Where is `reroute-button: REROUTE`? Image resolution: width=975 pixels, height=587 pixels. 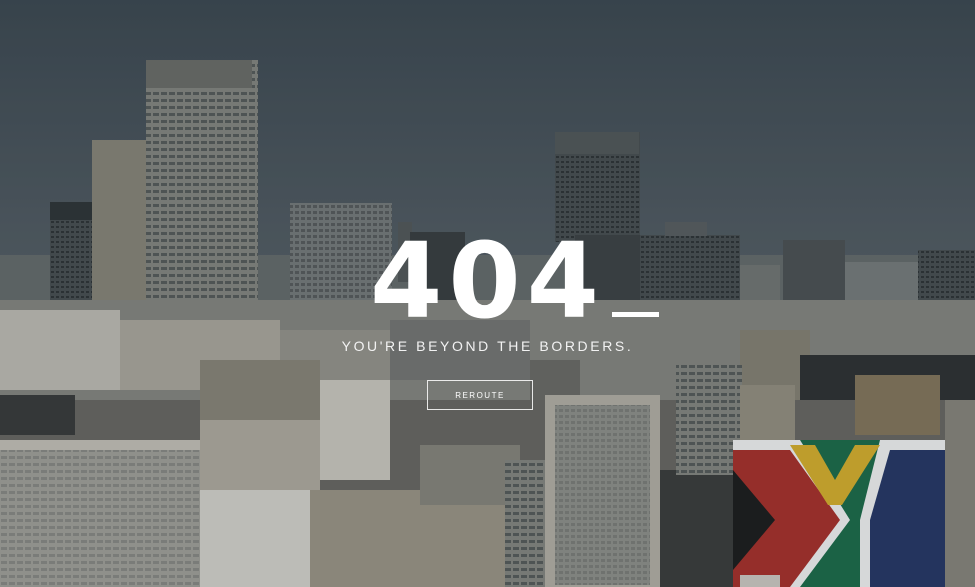
reroute-button: REROUTE is located at coordinates (480, 395).